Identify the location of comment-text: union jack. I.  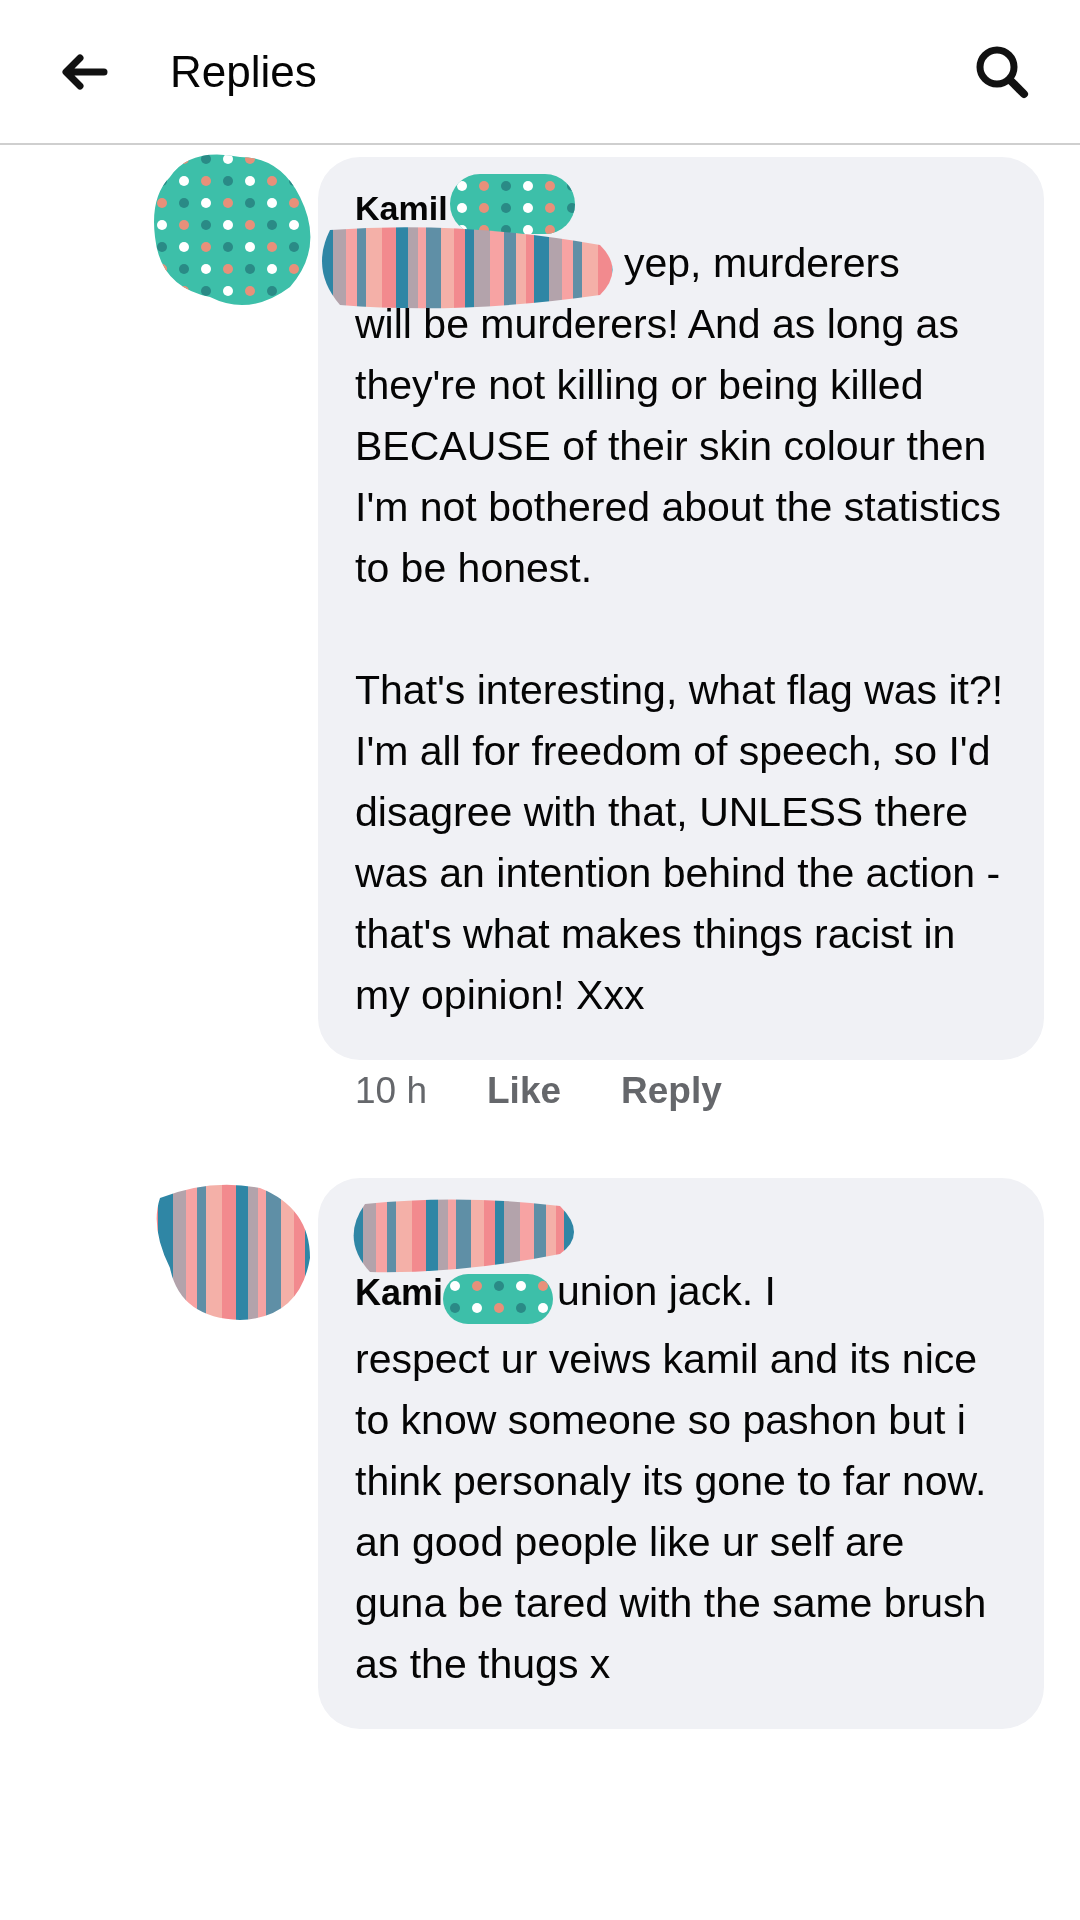
(666, 1291).